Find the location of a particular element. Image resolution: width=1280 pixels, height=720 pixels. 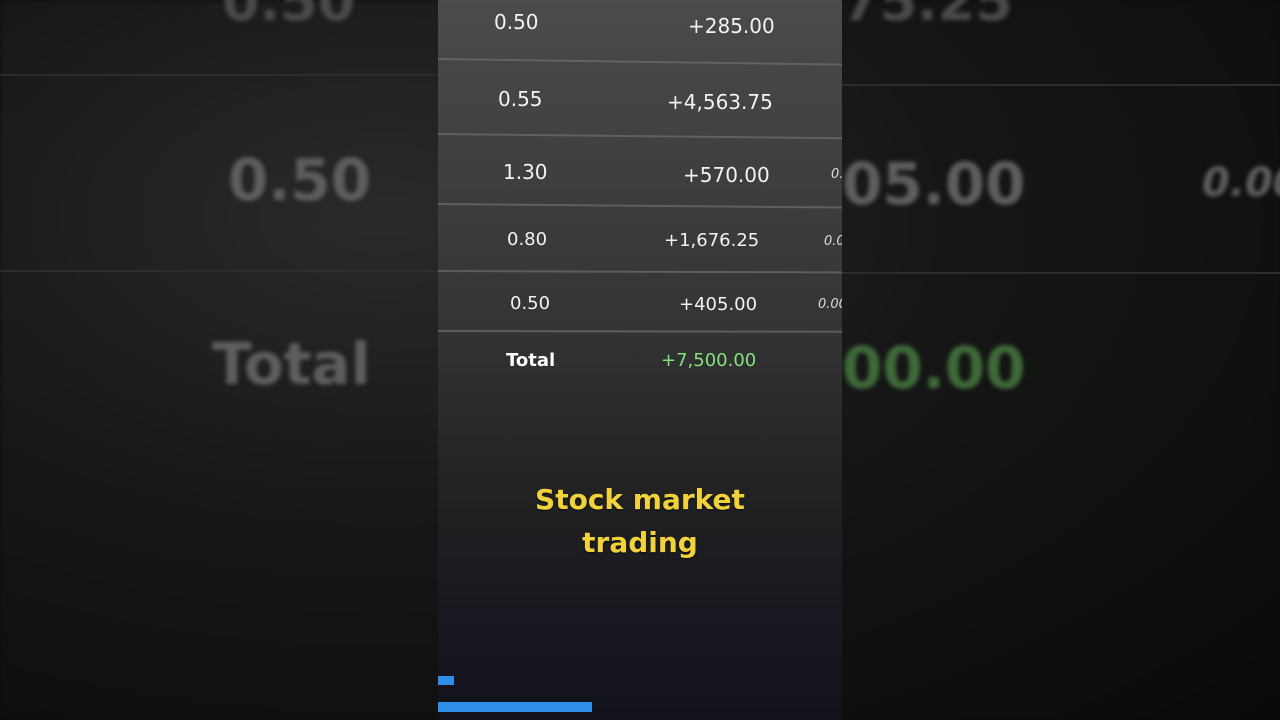

row-pnl: +1,676.25 is located at coordinates (712, 240).